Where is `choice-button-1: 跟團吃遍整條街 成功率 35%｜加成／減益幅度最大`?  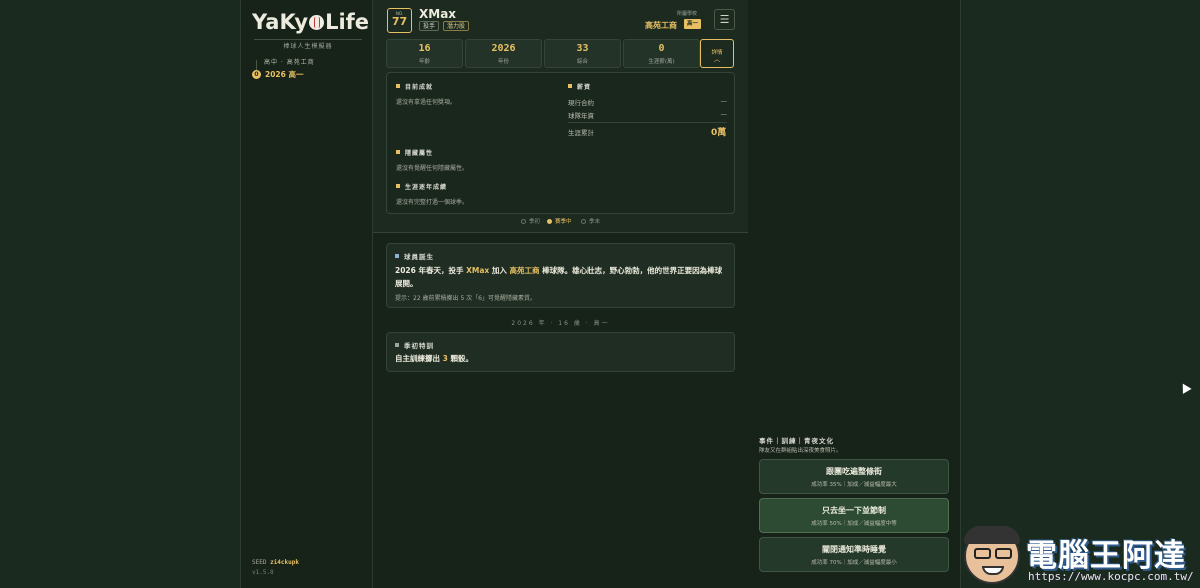 choice-button-1: 跟團吃遍整條街 成功率 35%｜加成／減益幅度最大 is located at coordinates (854, 476).